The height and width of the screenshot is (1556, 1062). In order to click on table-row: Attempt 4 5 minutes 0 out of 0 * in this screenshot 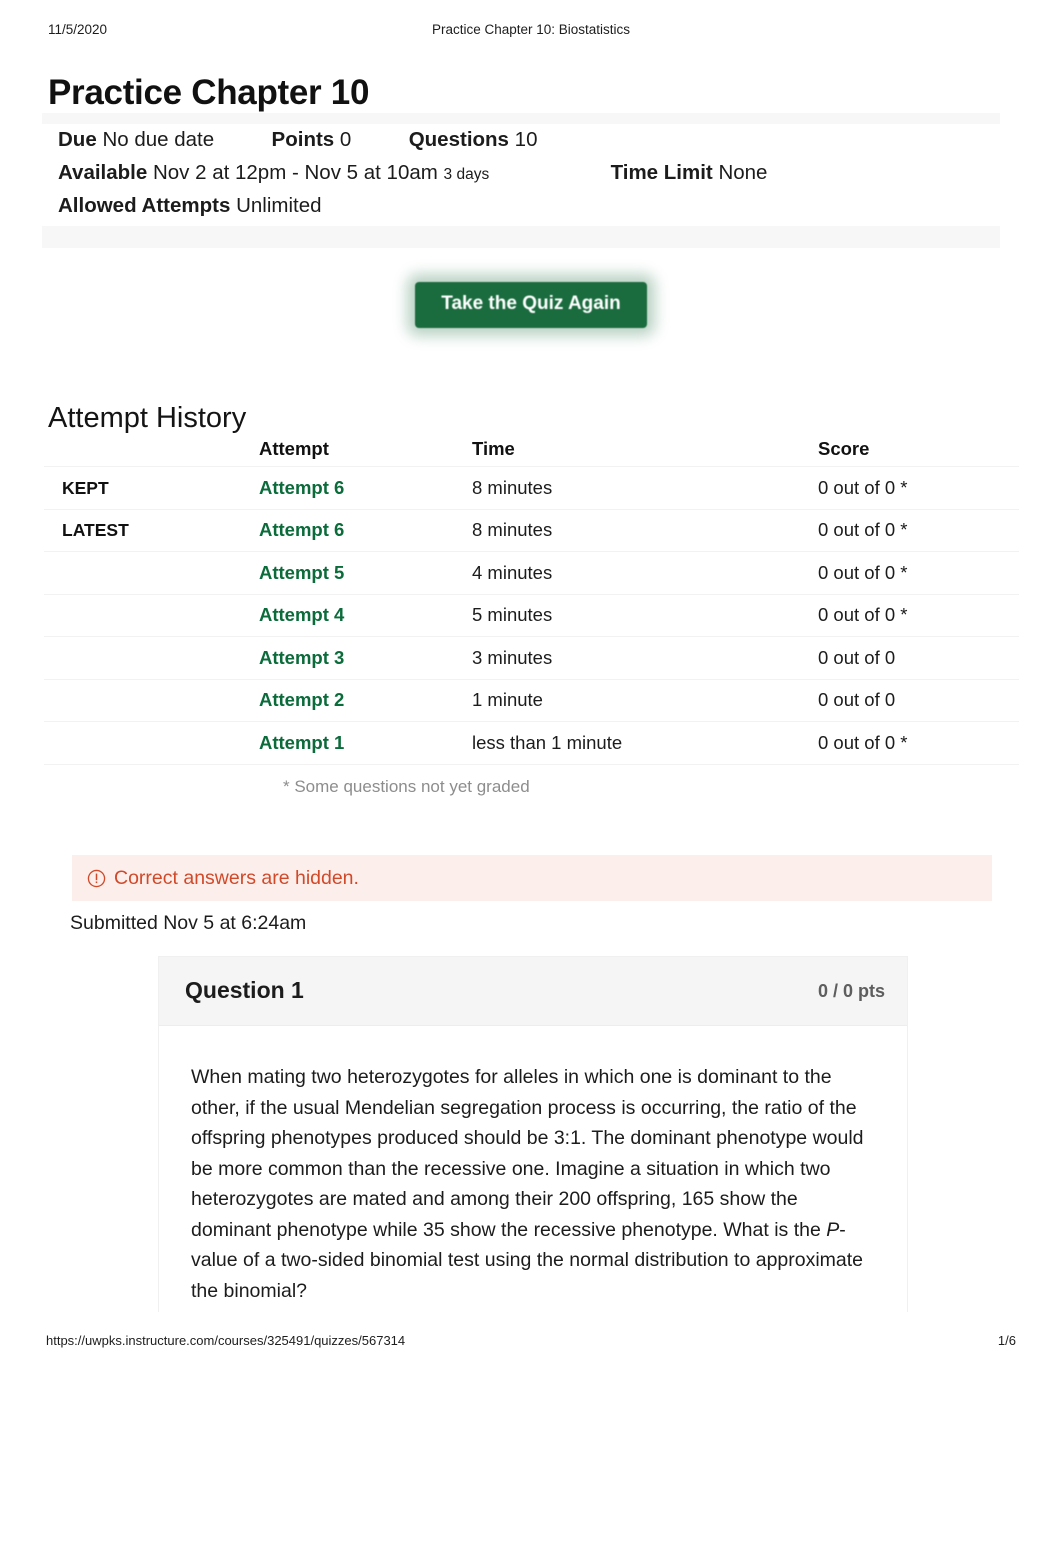, I will do `click(531, 615)`.